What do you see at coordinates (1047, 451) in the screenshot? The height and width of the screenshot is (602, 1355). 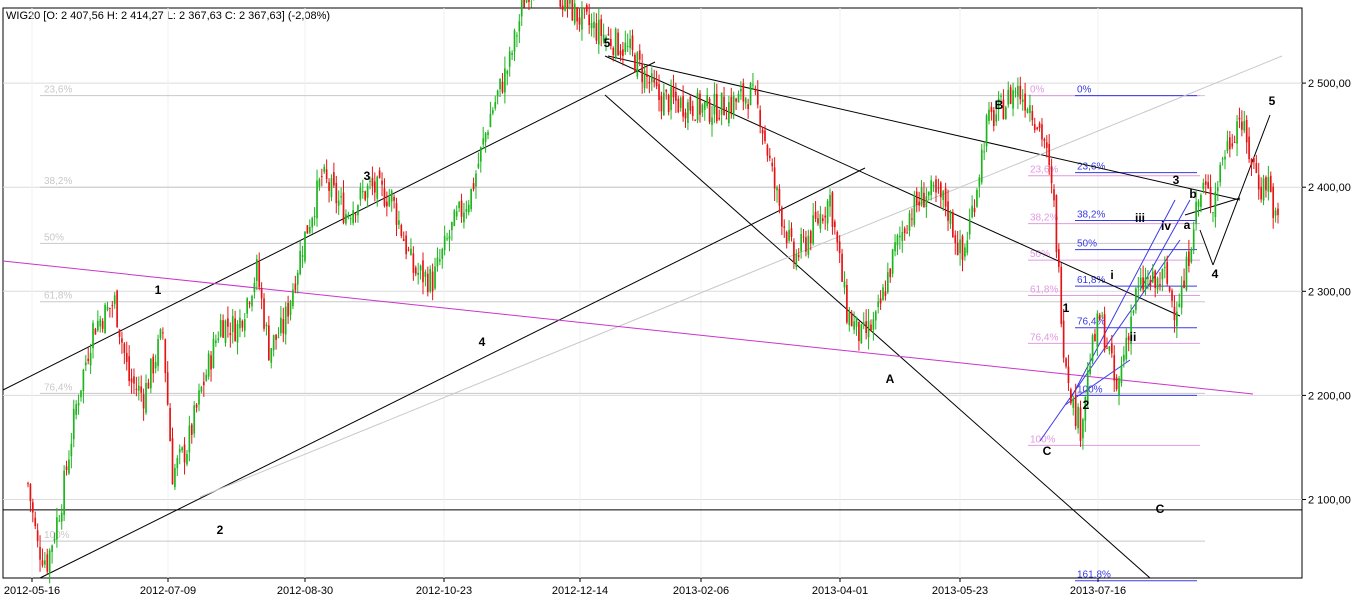 I see `wave-label: C` at bounding box center [1047, 451].